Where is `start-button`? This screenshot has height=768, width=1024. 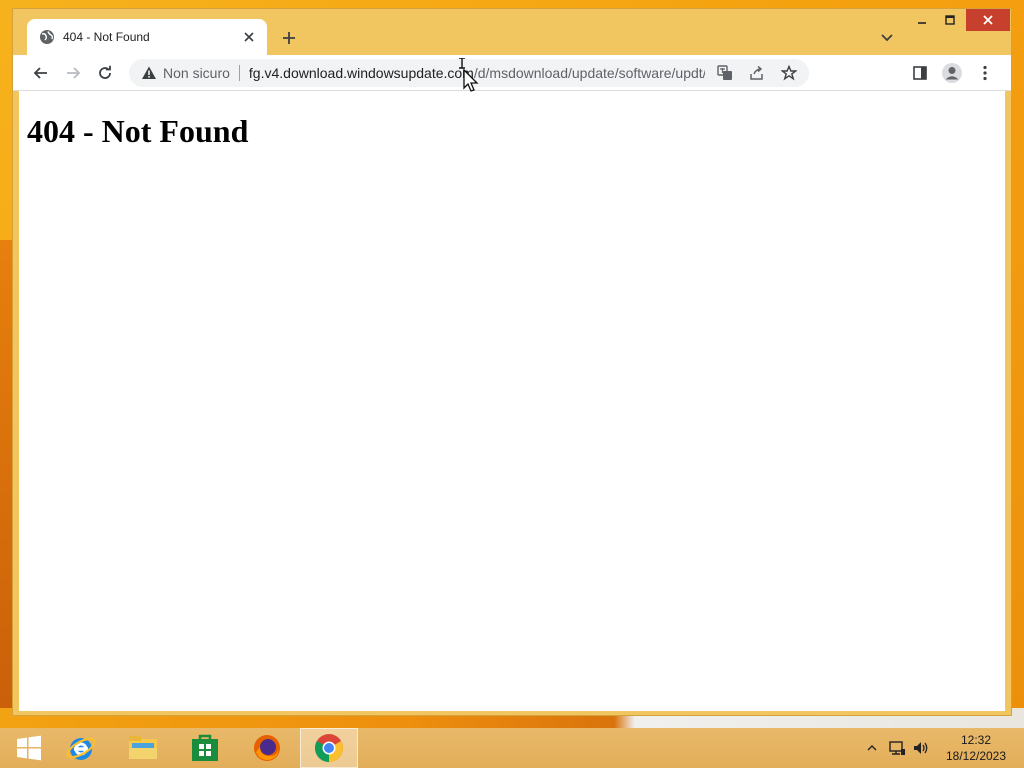
start-button is located at coordinates (29, 748).